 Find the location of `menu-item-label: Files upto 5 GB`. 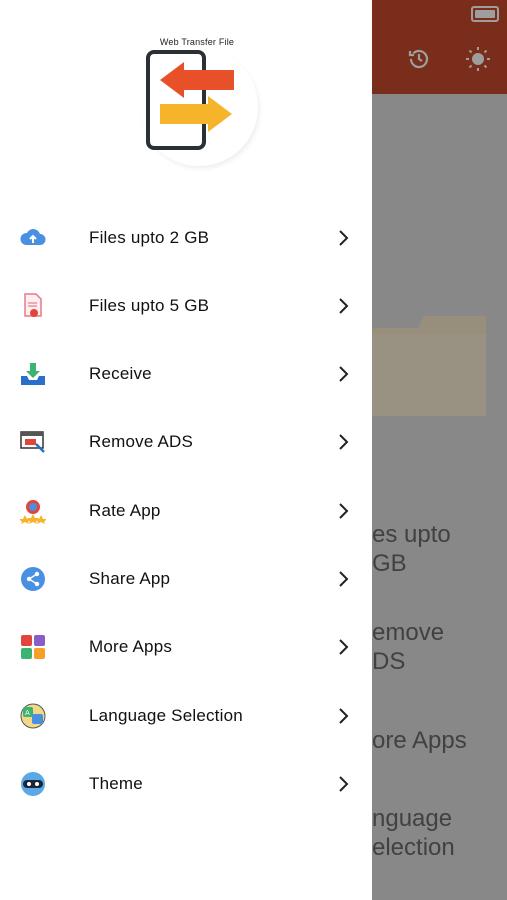

menu-item-label: Files upto 5 GB is located at coordinates (149, 305).